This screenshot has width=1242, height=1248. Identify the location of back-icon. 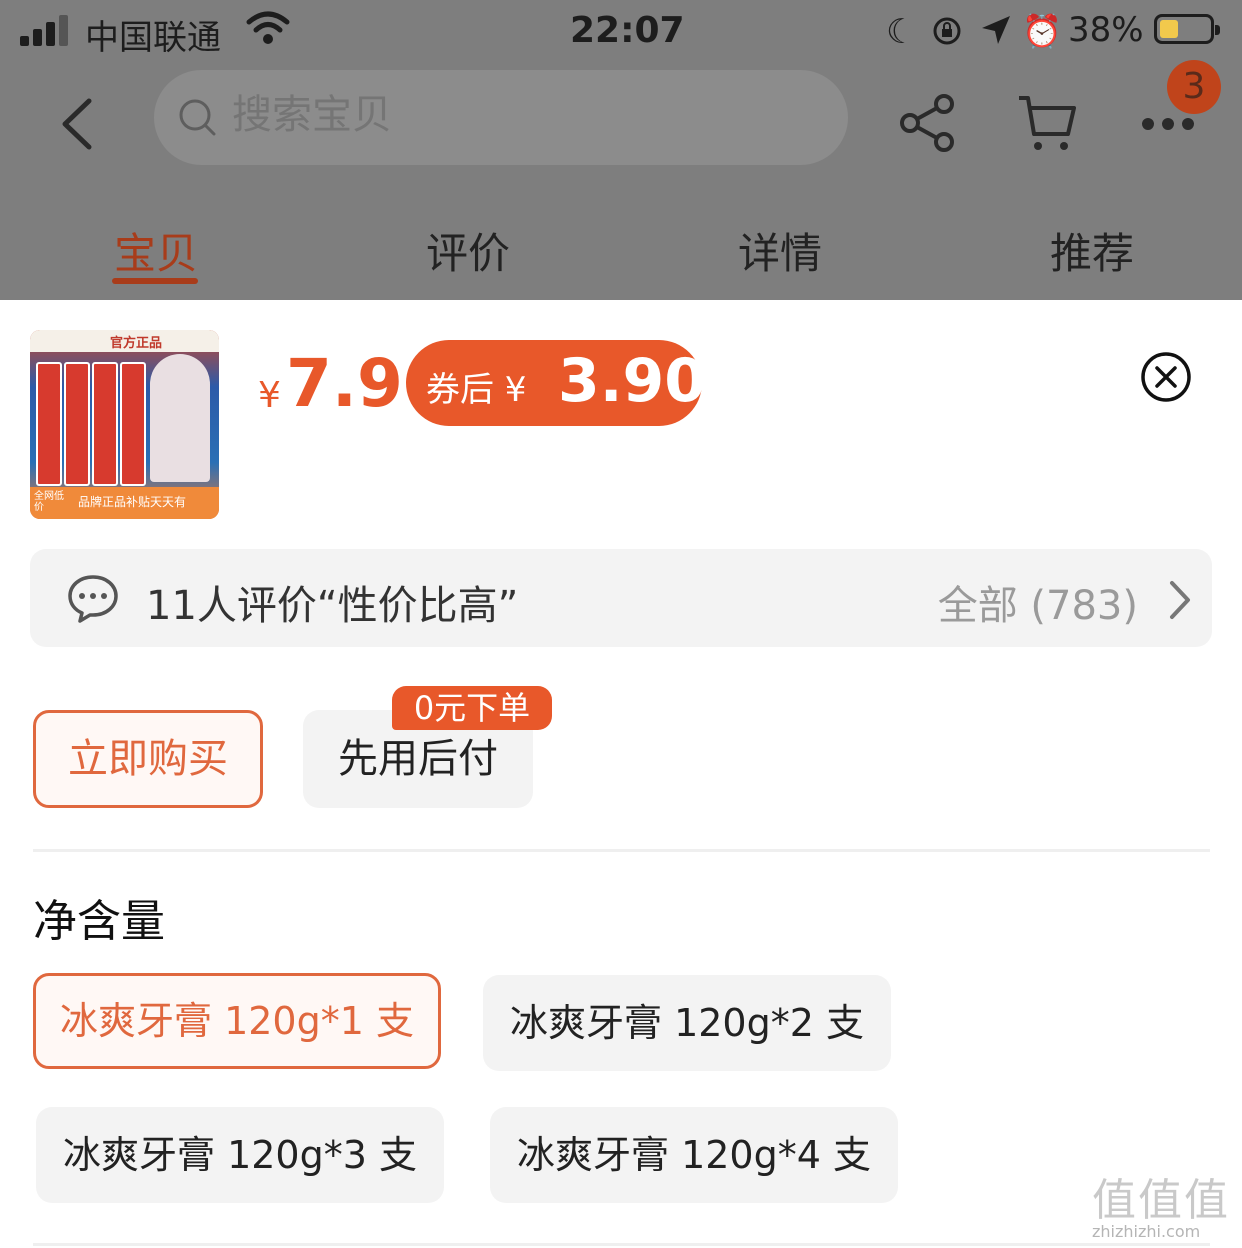
(80, 124).